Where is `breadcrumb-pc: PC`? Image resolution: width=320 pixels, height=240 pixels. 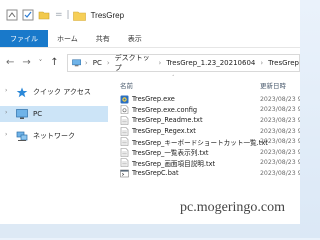
breadcrumb-pc: PC is located at coordinates (97, 63).